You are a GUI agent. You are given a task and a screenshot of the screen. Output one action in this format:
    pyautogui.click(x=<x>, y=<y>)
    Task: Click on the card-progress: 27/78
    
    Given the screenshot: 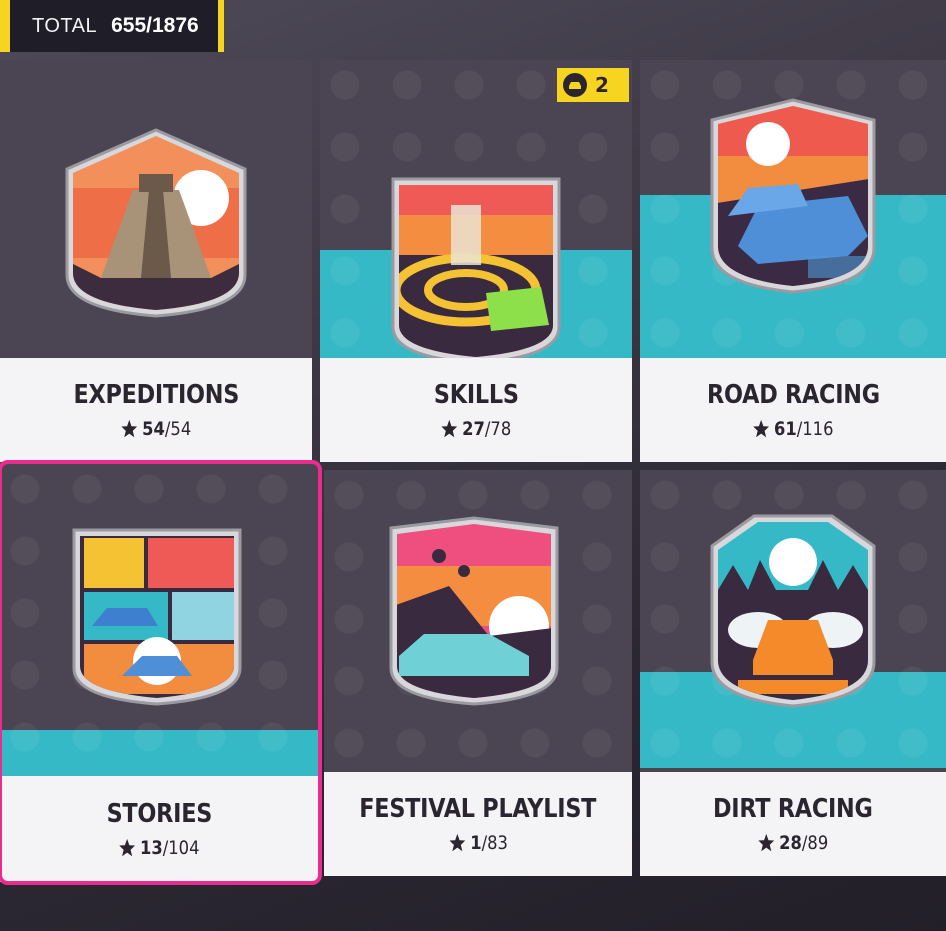 What is the action you would take?
    pyautogui.click(x=476, y=429)
    